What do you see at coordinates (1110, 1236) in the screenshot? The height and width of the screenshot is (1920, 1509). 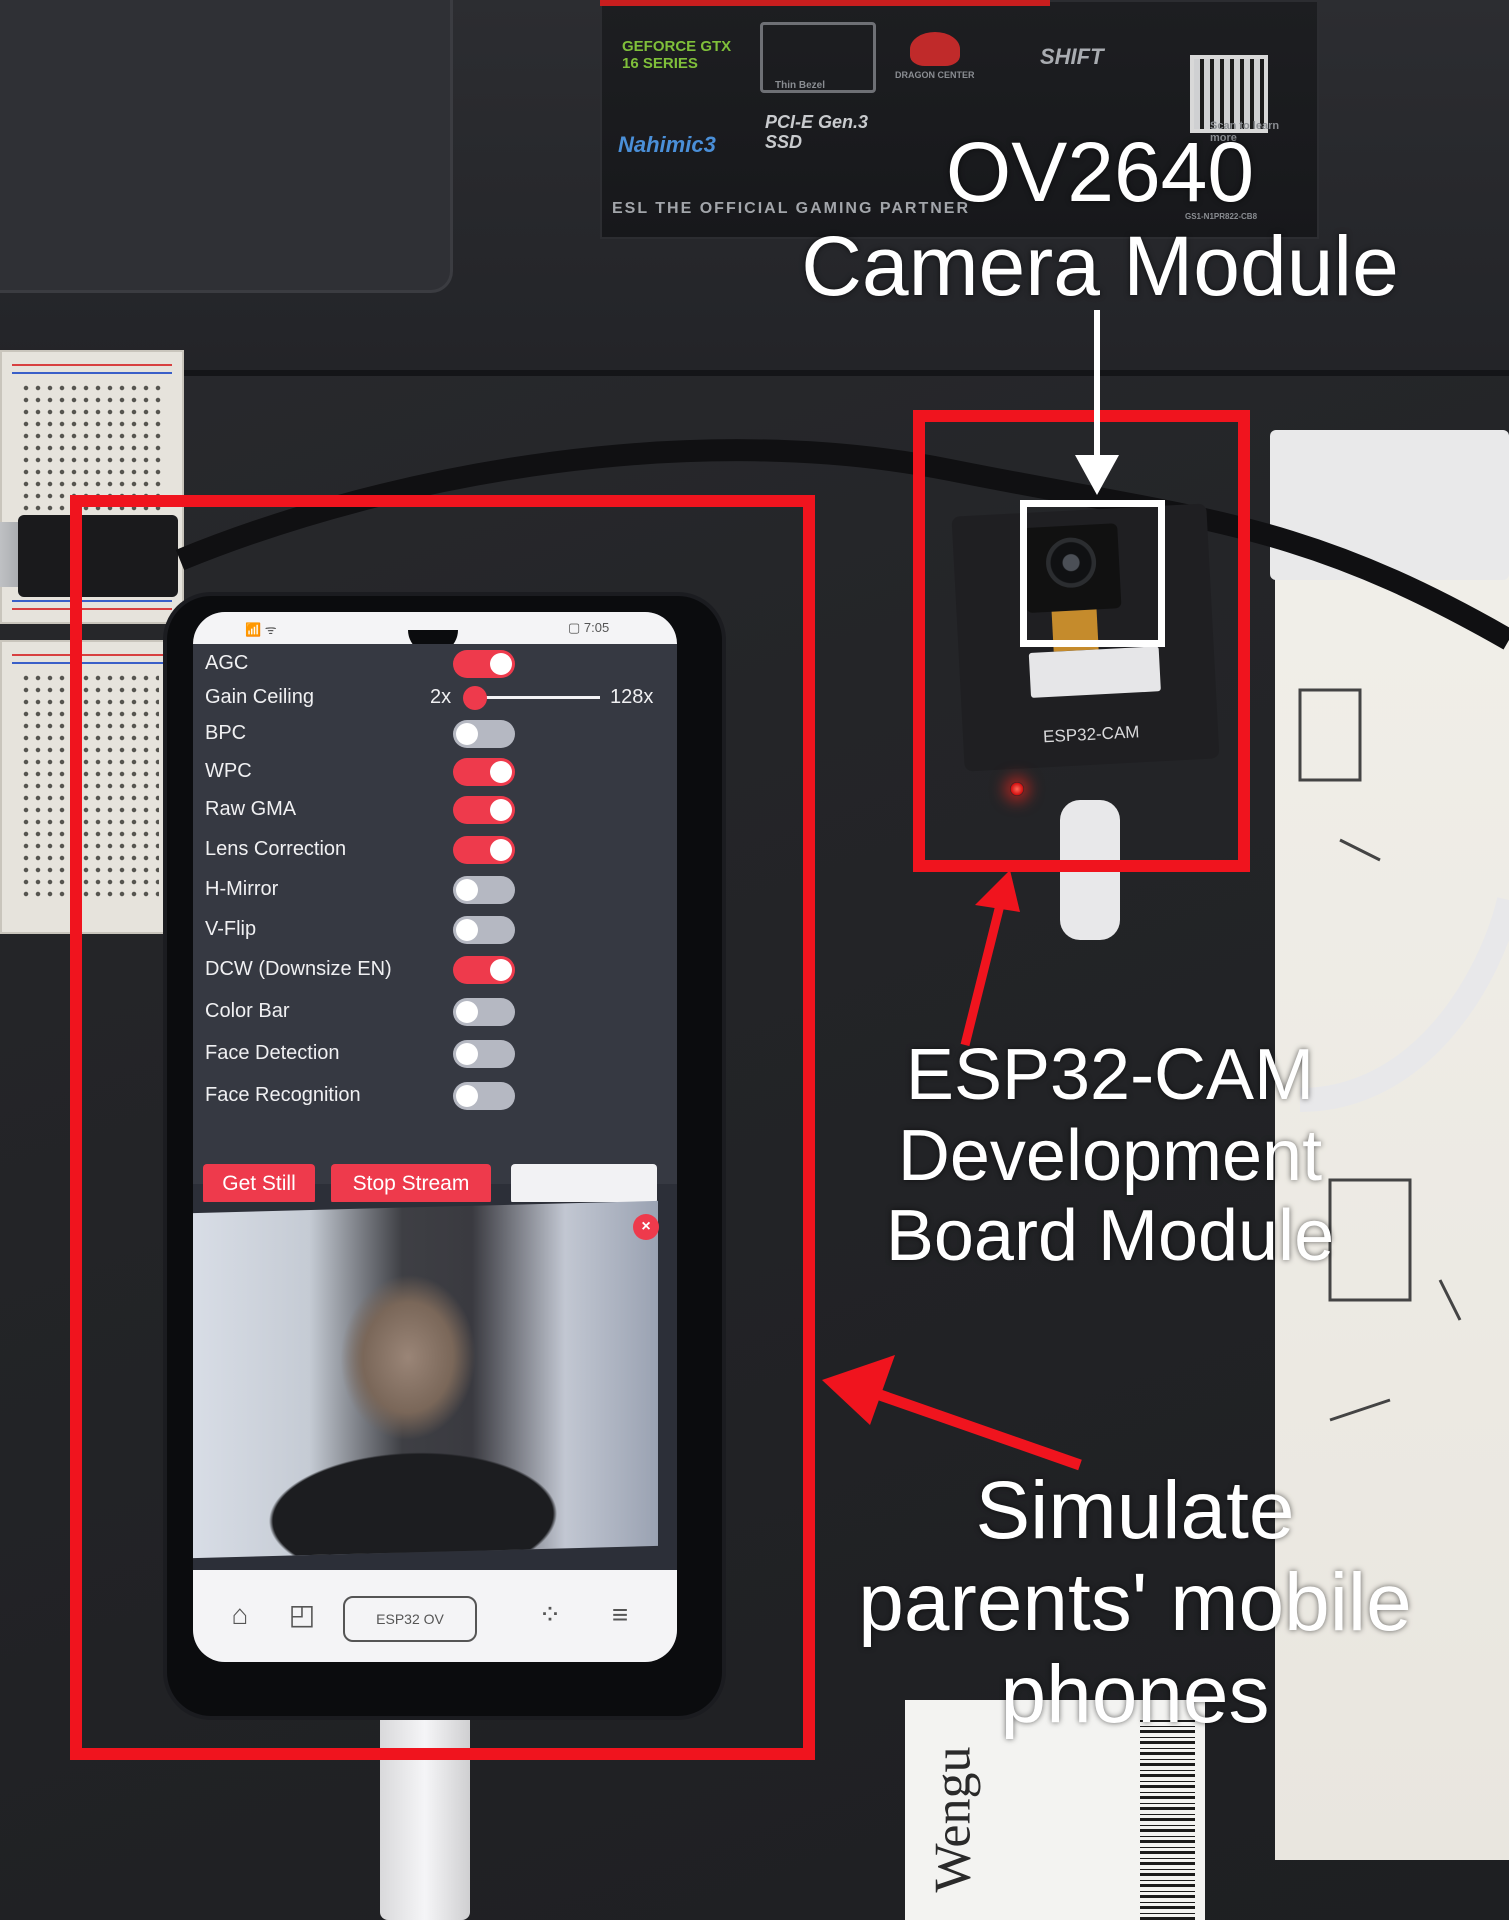 I see `caption-line: Board Module` at bounding box center [1110, 1236].